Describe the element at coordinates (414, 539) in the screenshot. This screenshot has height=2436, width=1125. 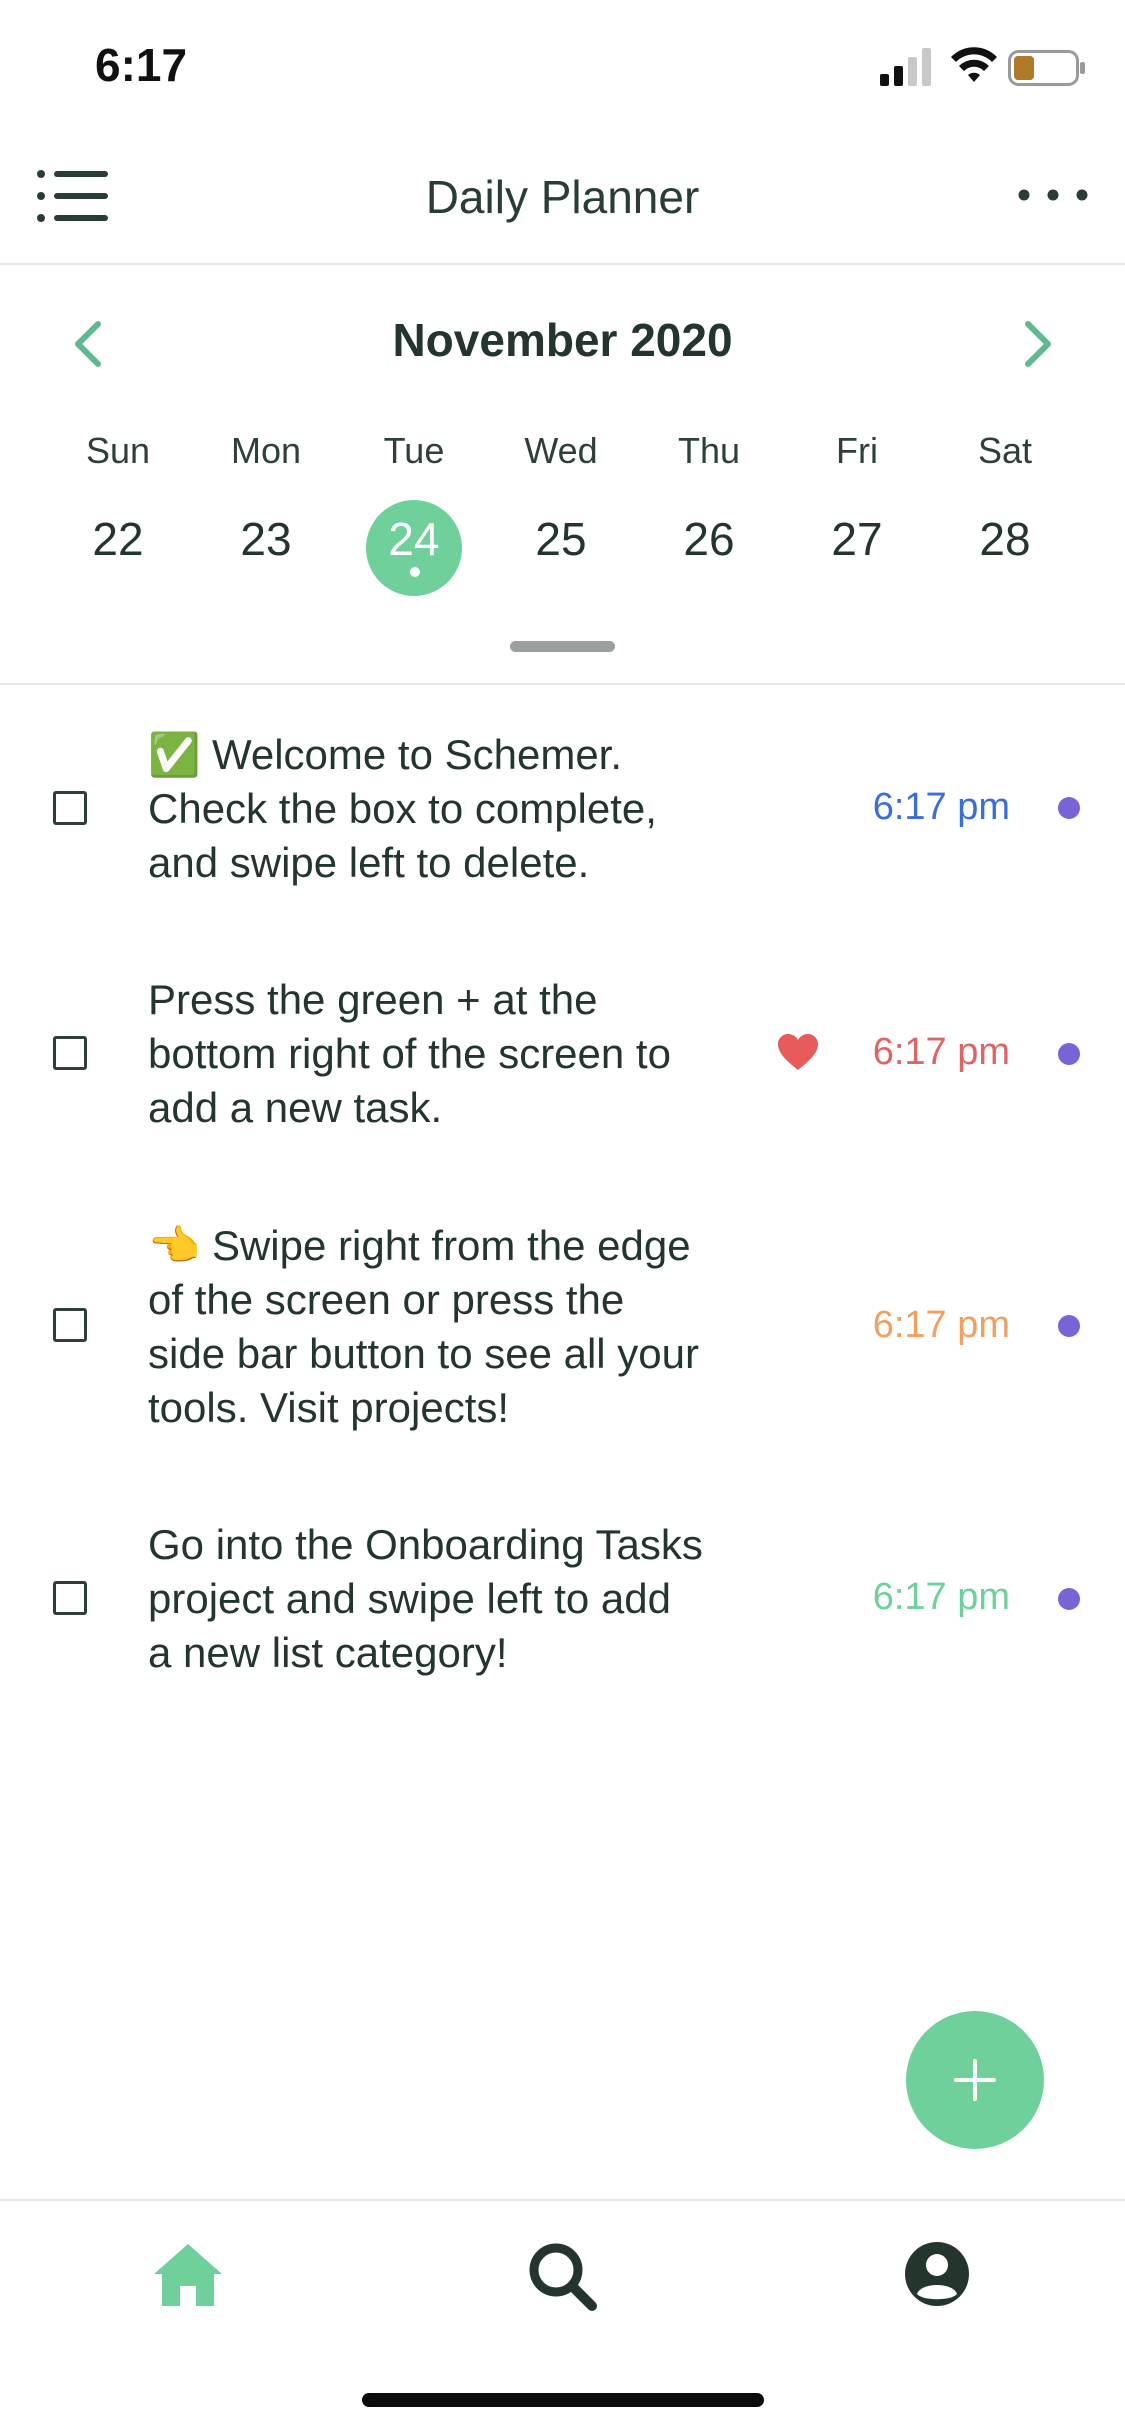
I see `calendar-day-24: 24` at that location.